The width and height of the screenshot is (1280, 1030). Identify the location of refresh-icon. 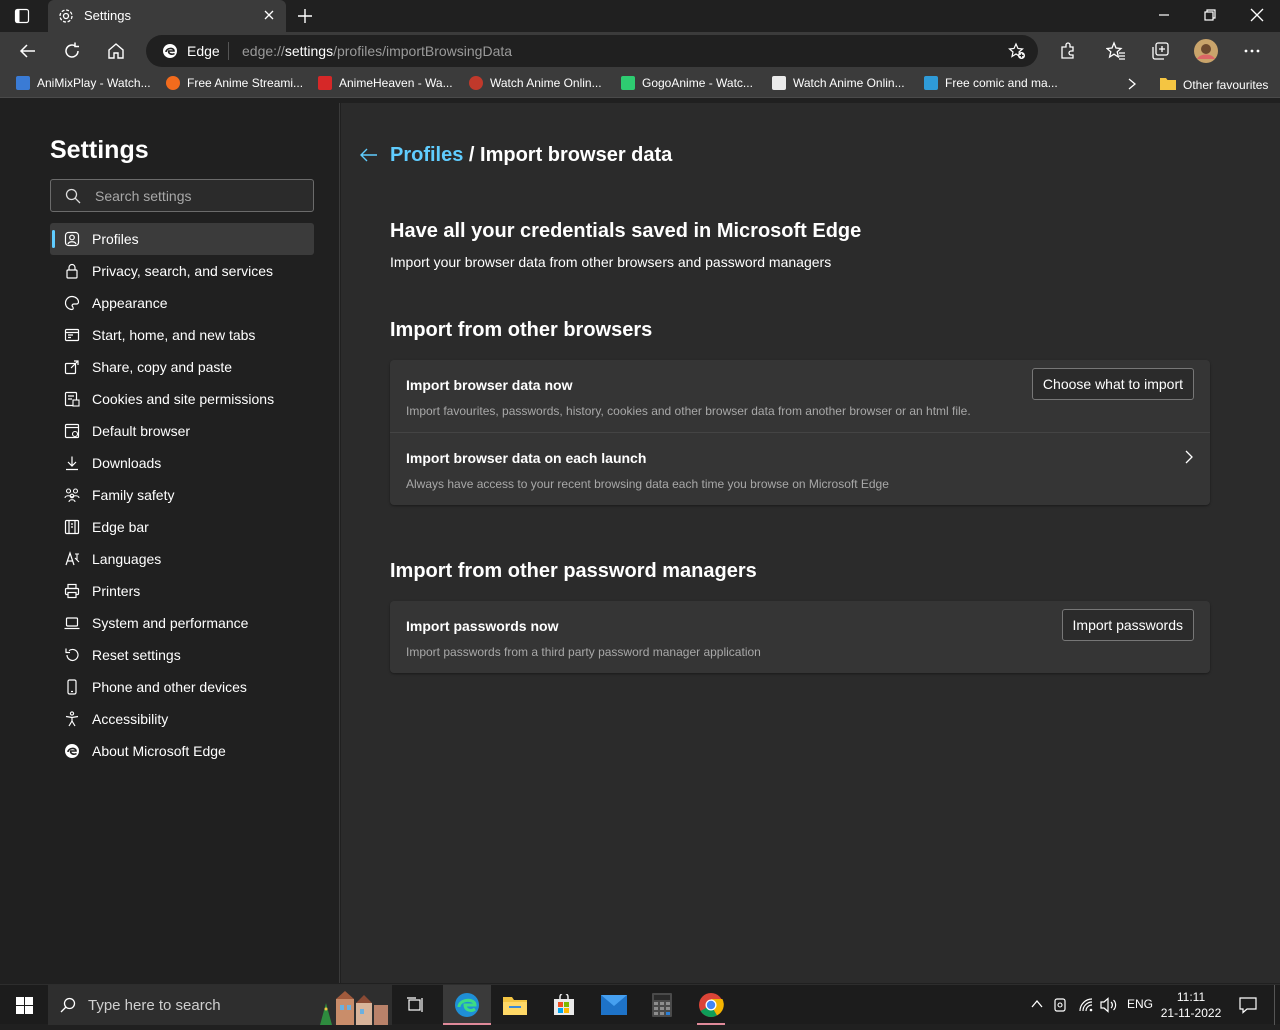
(72, 53).